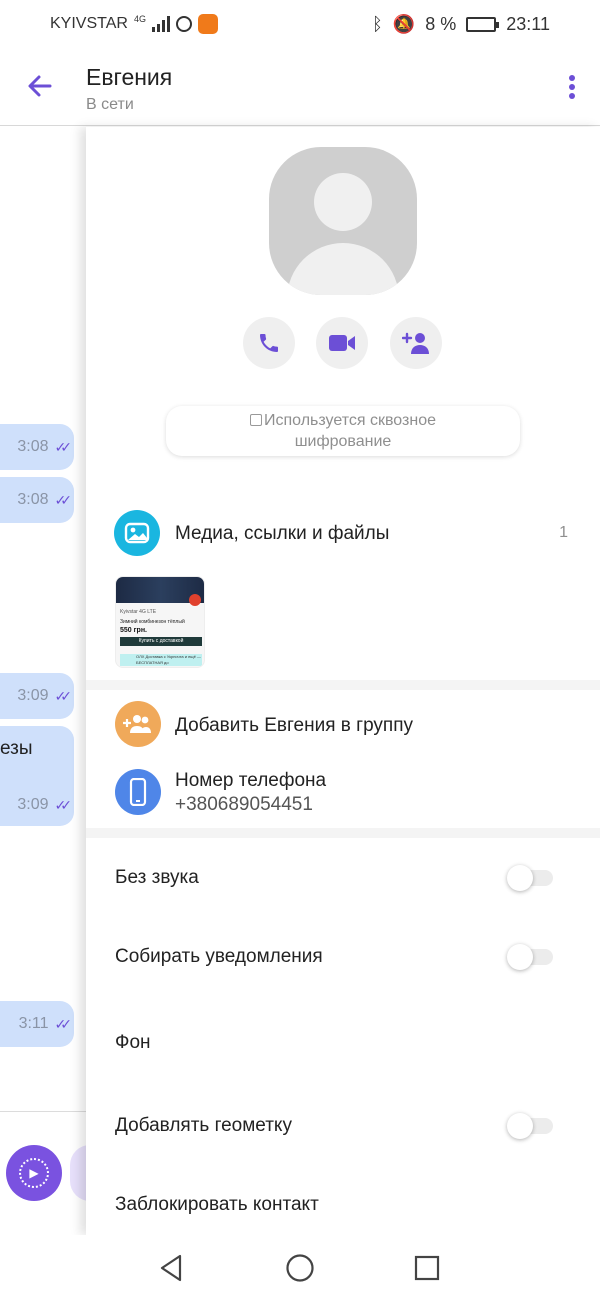  I want to click on network-label: 4G, so click(139, 19).